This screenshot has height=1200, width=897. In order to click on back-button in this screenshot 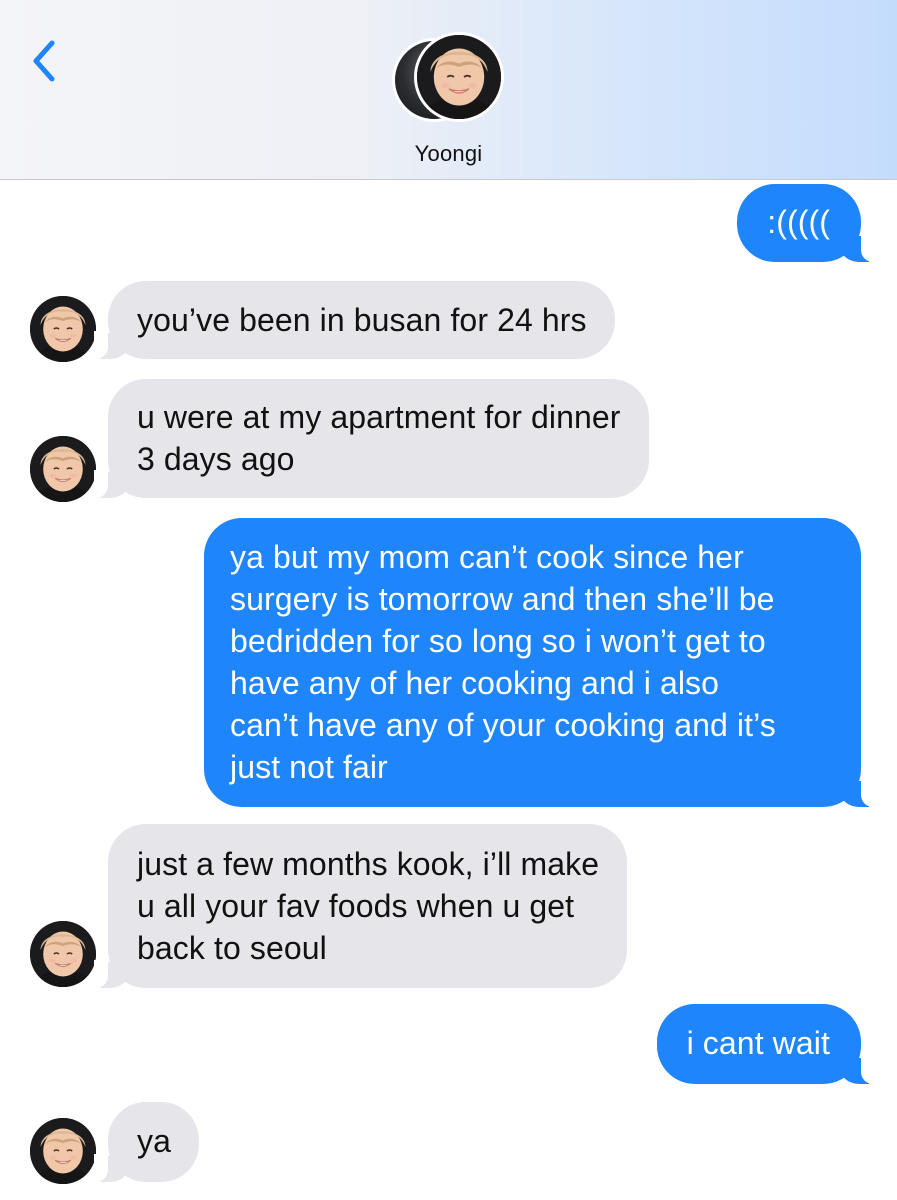, I will do `click(44, 61)`.